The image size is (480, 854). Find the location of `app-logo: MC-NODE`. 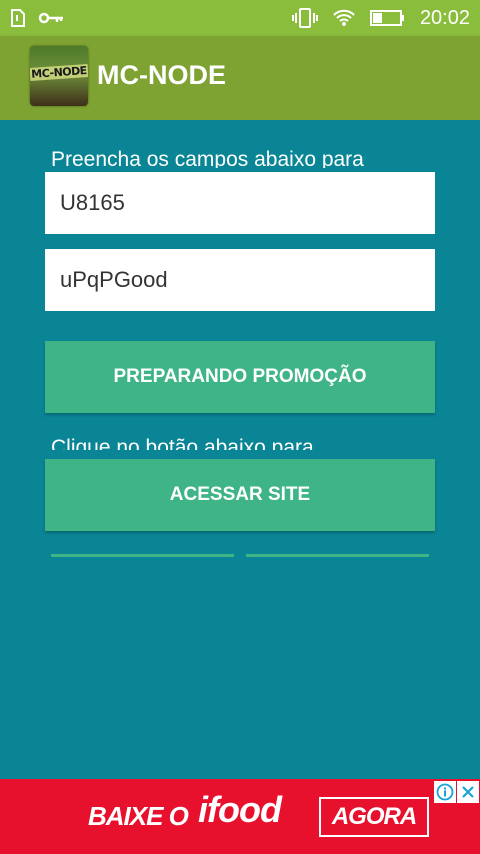

app-logo: MC-NODE is located at coordinates (59, 76).